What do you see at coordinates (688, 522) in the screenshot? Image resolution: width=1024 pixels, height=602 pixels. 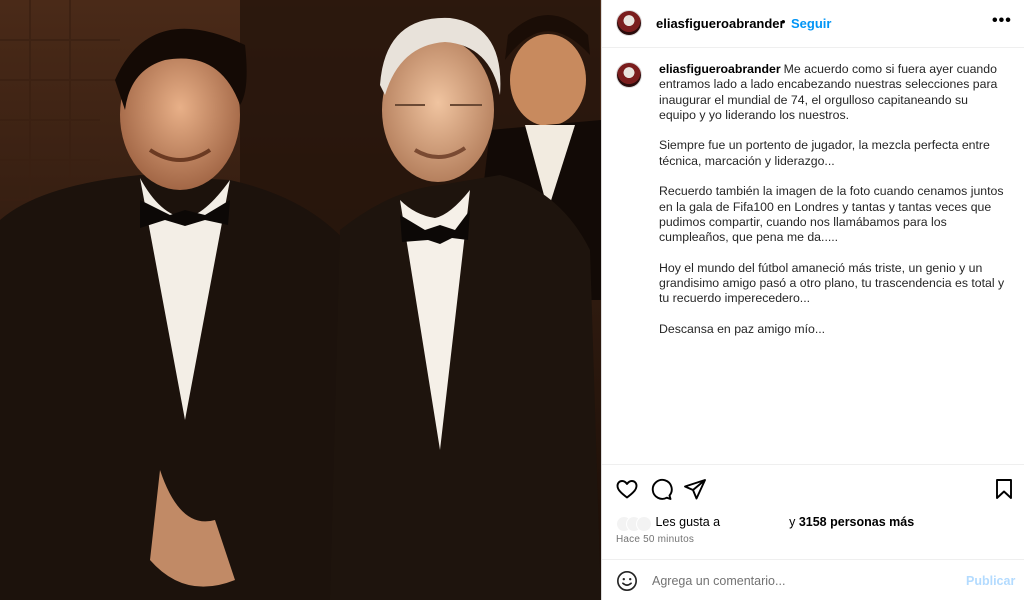 I see `likes-prefix: Les gusta a` at bounding box center [688, 522].